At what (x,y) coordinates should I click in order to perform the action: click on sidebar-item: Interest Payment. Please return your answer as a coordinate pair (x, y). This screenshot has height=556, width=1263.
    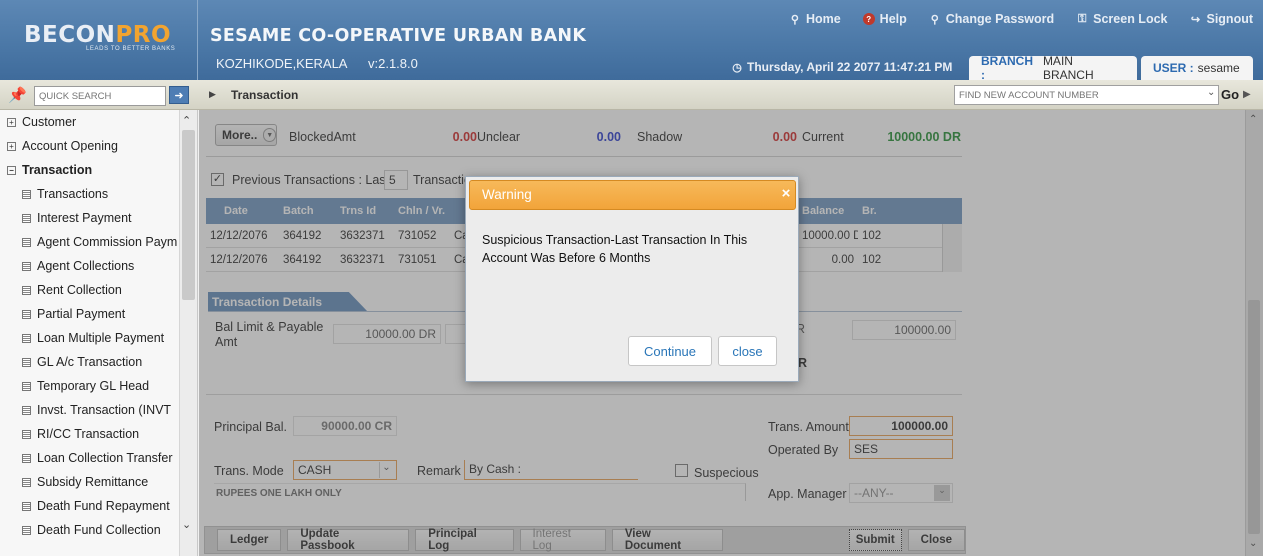
    Looking at the image, I should click on (89, 218).